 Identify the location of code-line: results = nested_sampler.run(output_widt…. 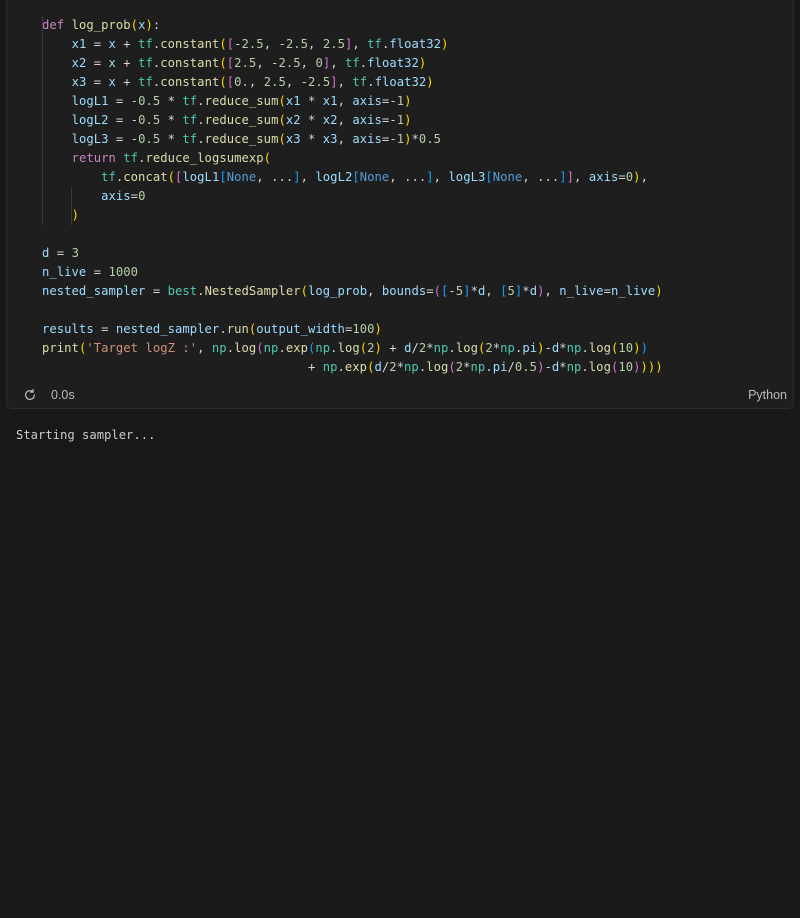
(212, 329).